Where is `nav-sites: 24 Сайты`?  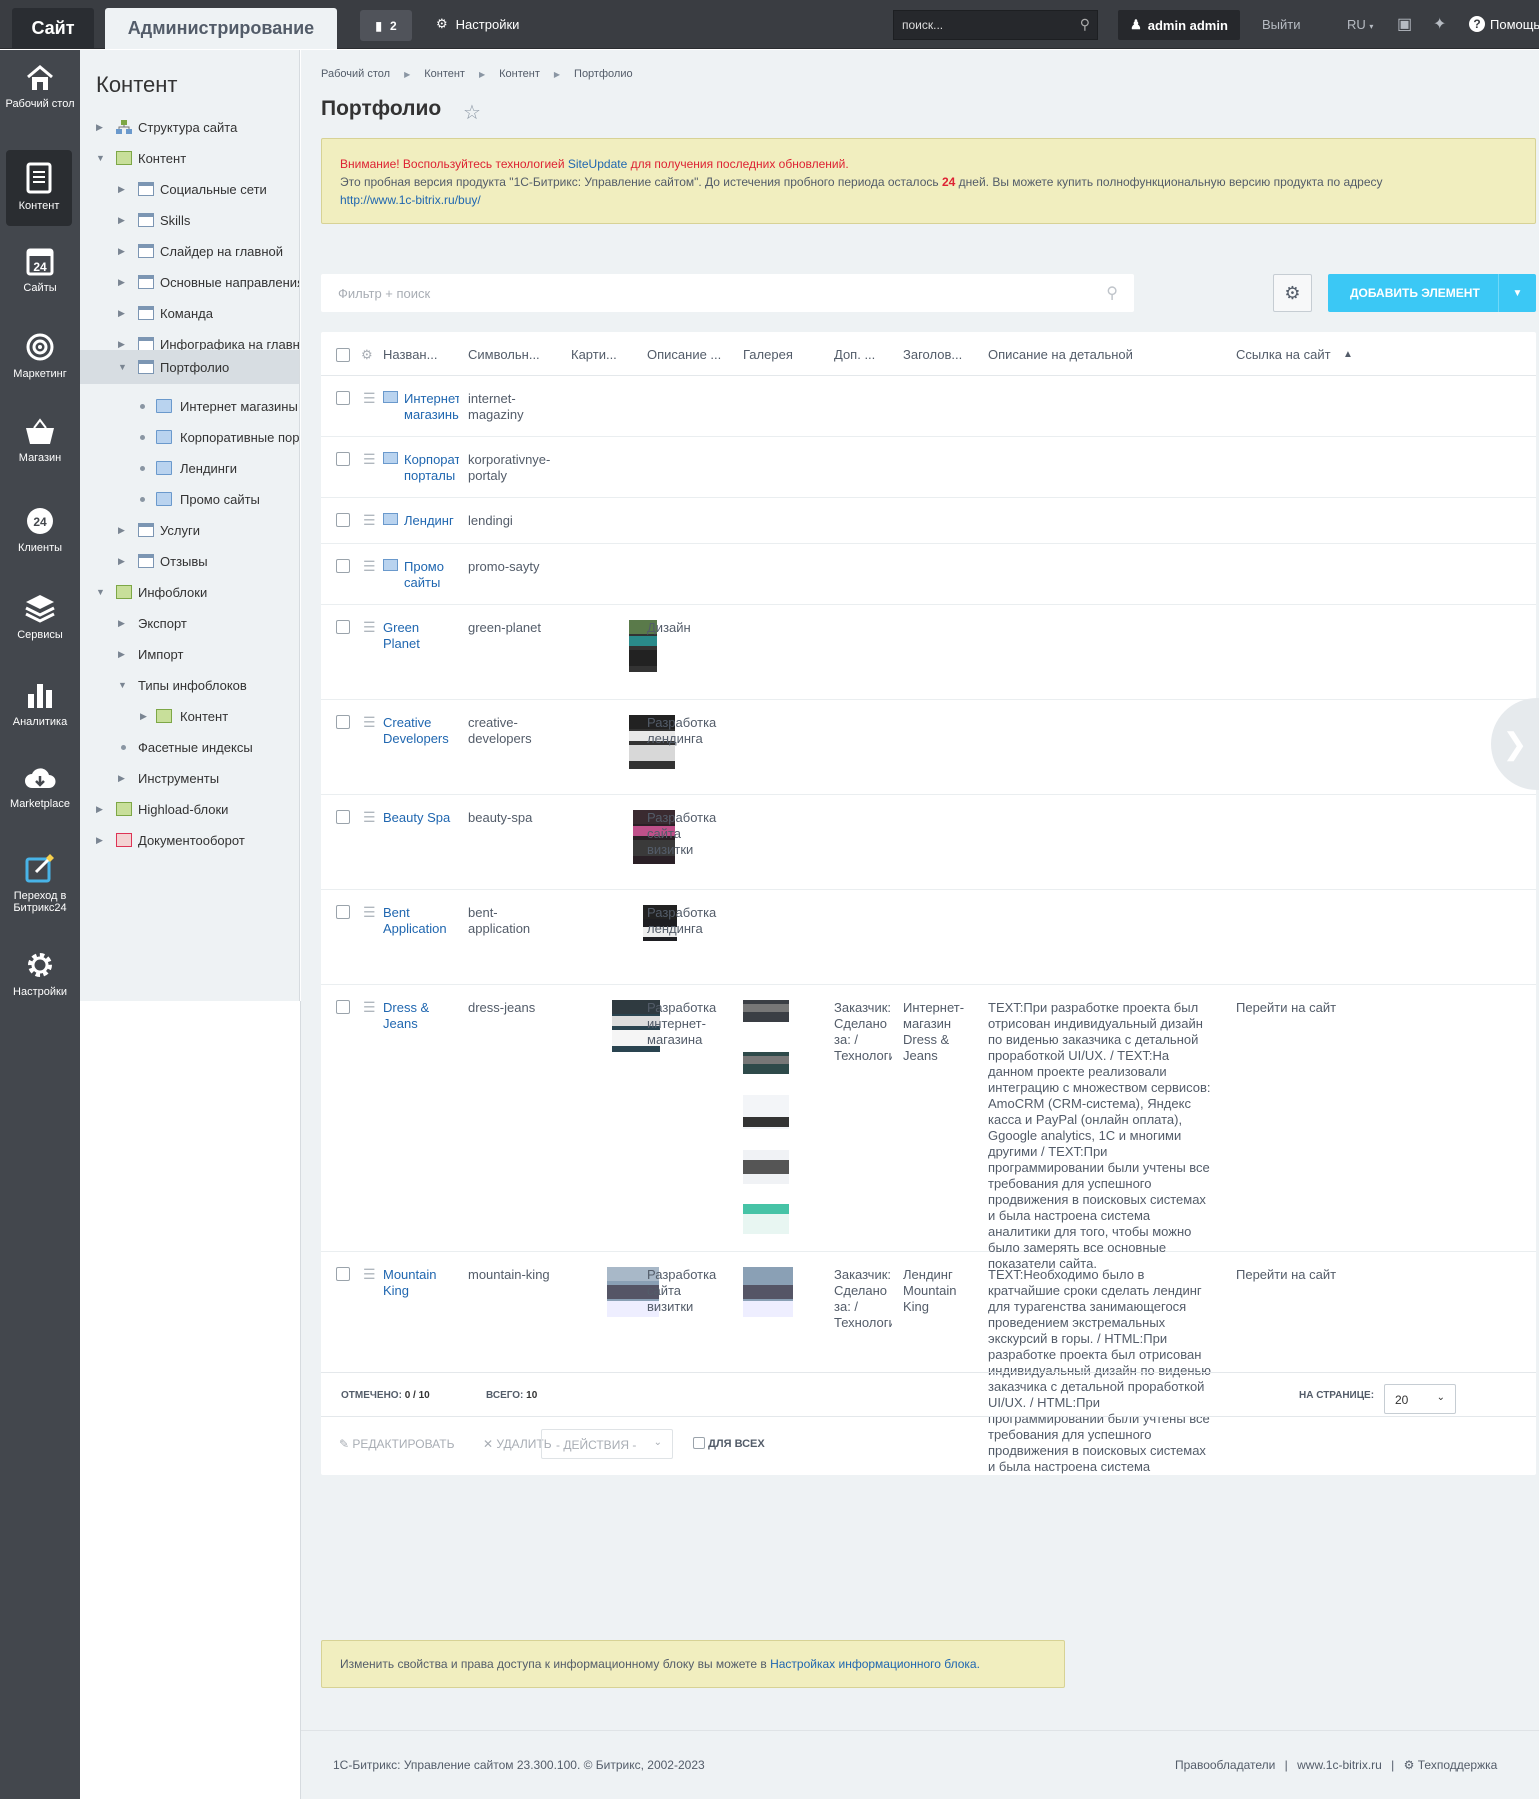
nav-sites: 24 Сайты is located at coordinates (40, 270).